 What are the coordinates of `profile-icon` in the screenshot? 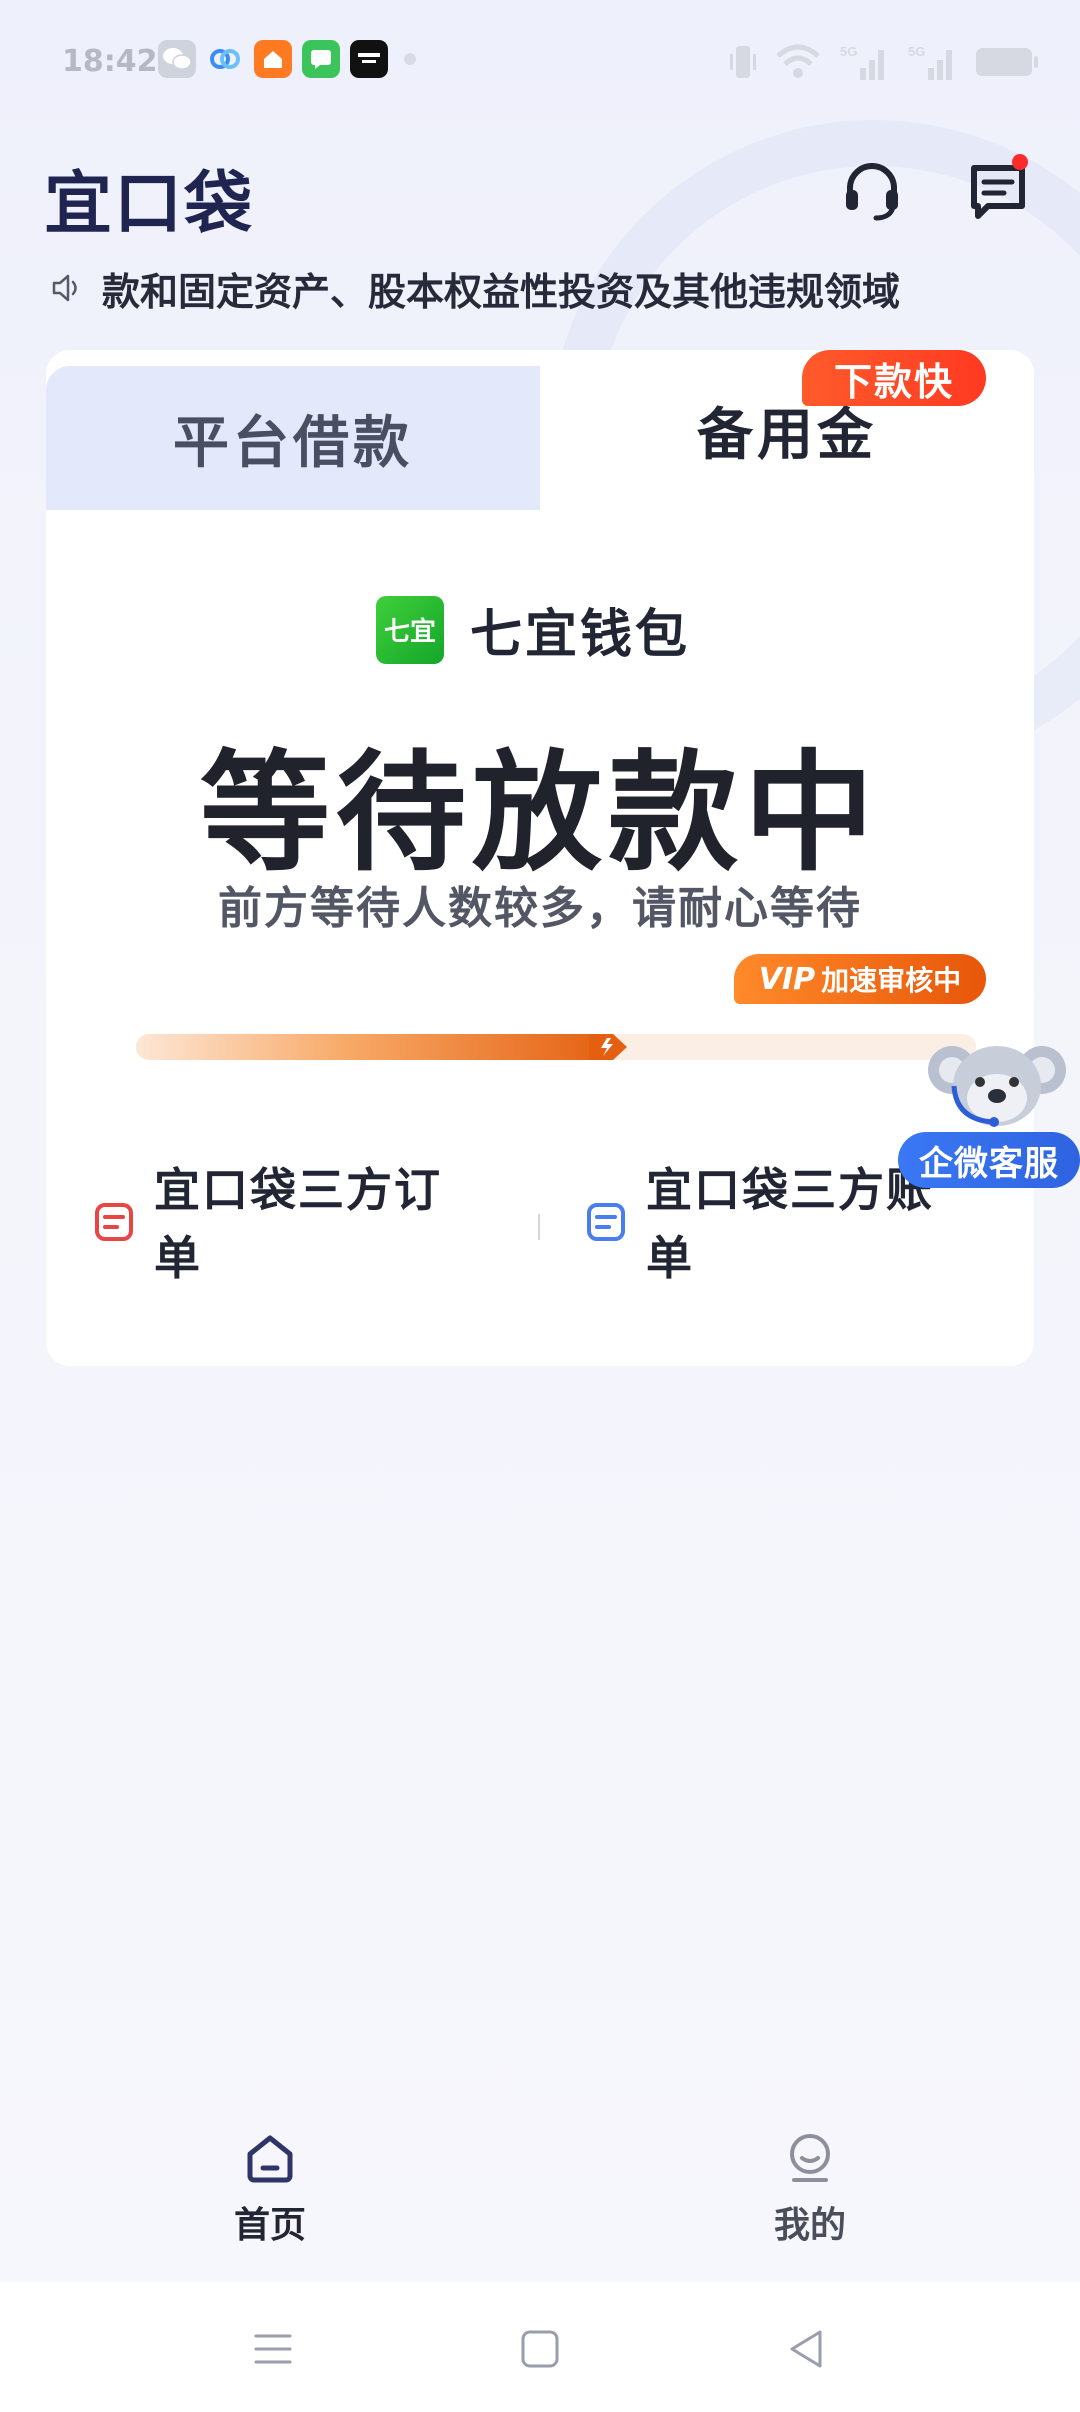 It's located at (810, 2158).